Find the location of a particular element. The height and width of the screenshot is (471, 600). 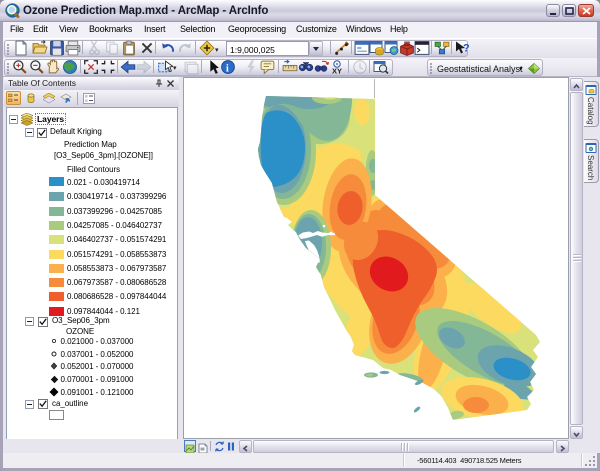

svg-text: XY is located at coordinates (337, 71).